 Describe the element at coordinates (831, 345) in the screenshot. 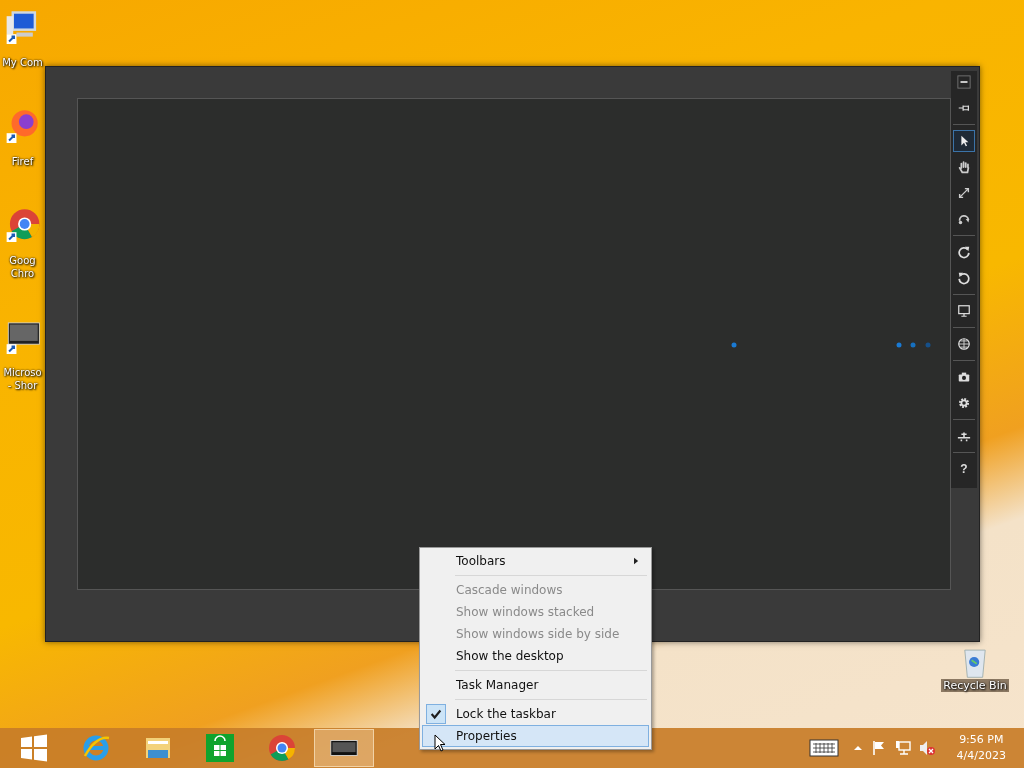

I see `loading-dots-icon` at that location.